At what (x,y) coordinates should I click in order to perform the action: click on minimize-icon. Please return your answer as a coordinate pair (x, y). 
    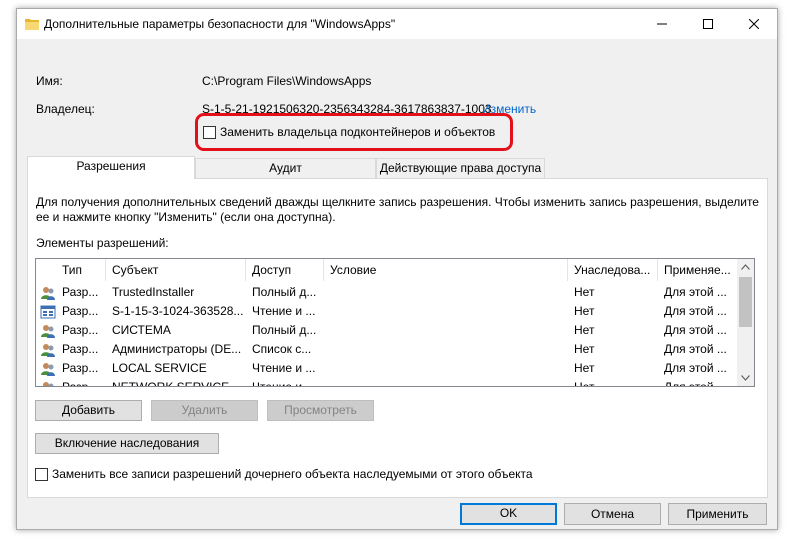
    Looking at the image, I should click on (662, 24).